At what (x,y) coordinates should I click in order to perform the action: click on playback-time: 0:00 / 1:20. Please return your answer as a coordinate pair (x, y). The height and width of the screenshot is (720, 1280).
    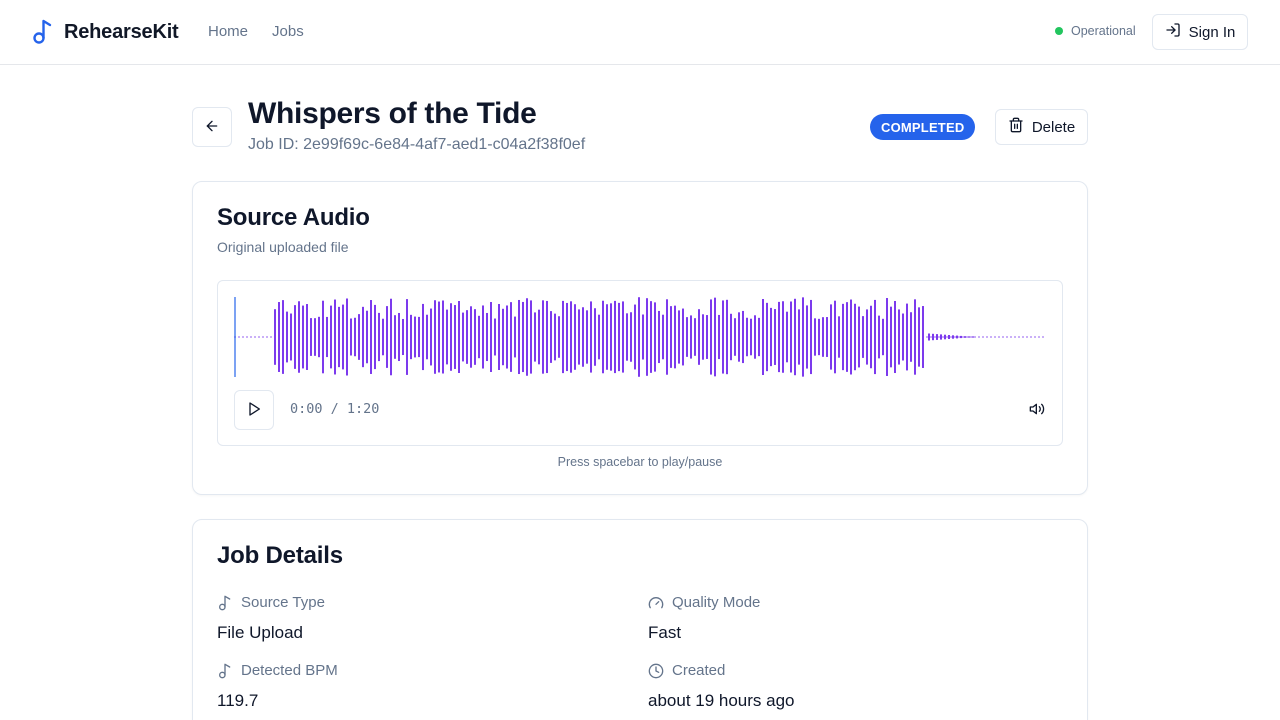
    Looking at the image, I should click on (335, 409).